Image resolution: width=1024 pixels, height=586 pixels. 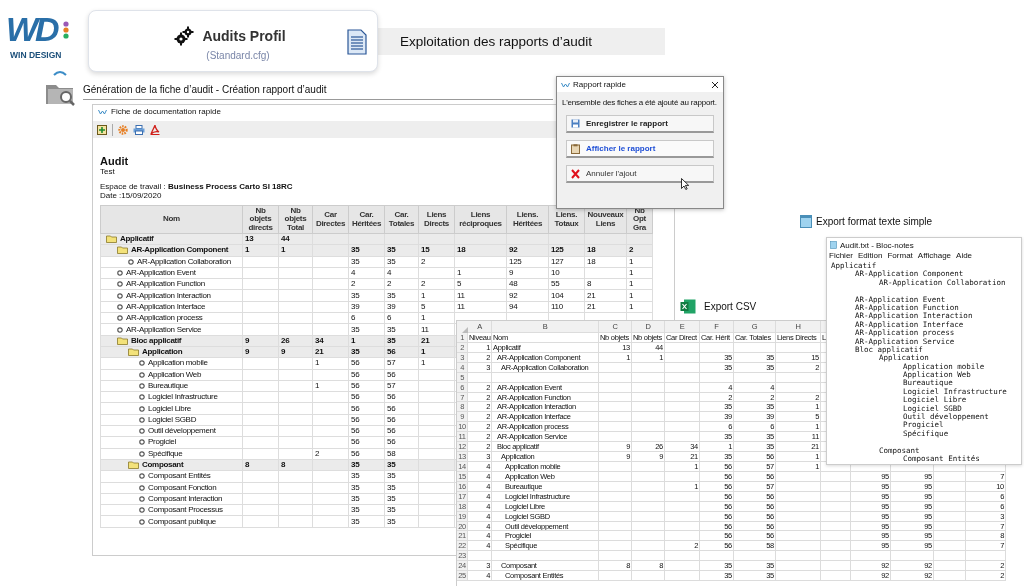 What do you see at coordinates (480, 219) in the screenshot?
I see `column-header: Liens réciproques` at bounding box center [480, 219].